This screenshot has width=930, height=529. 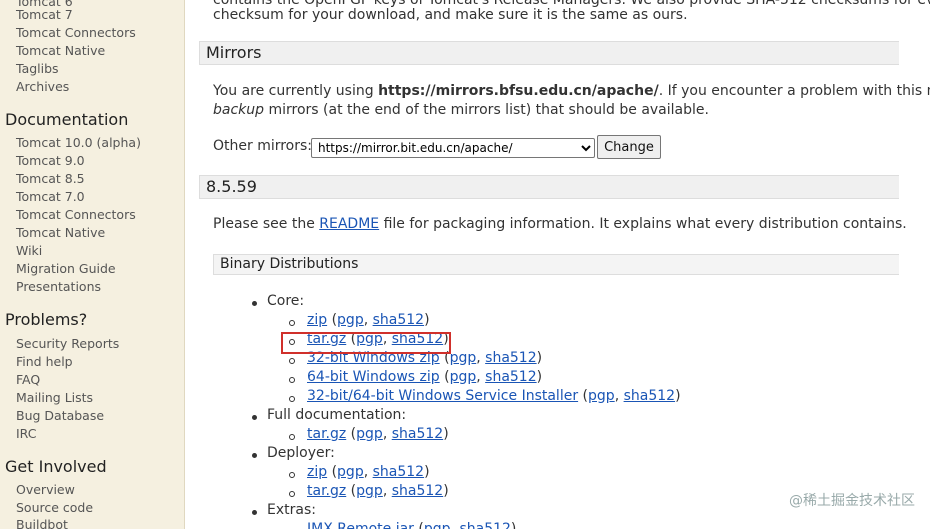 I want to click on deployer-targz-pgp-link: pgp, so click(x=369, y=491).